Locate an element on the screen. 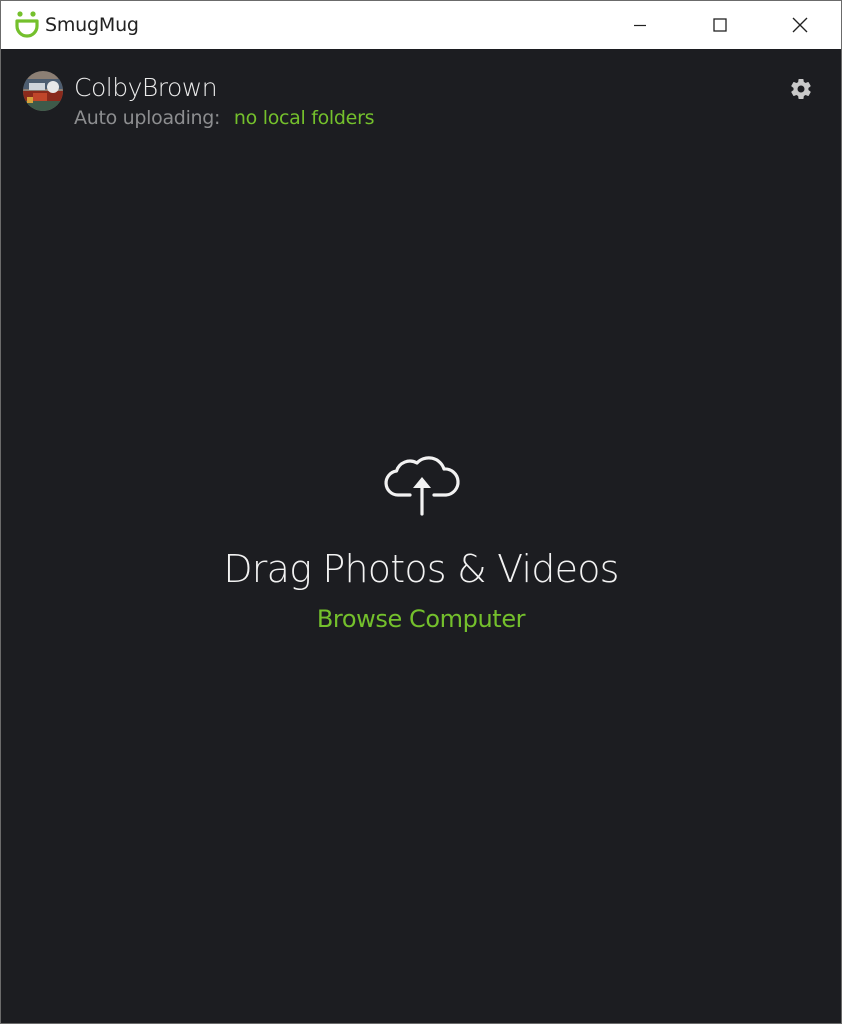  auto-upload-label: Auto uploading: is located at coordinates (147, 118).